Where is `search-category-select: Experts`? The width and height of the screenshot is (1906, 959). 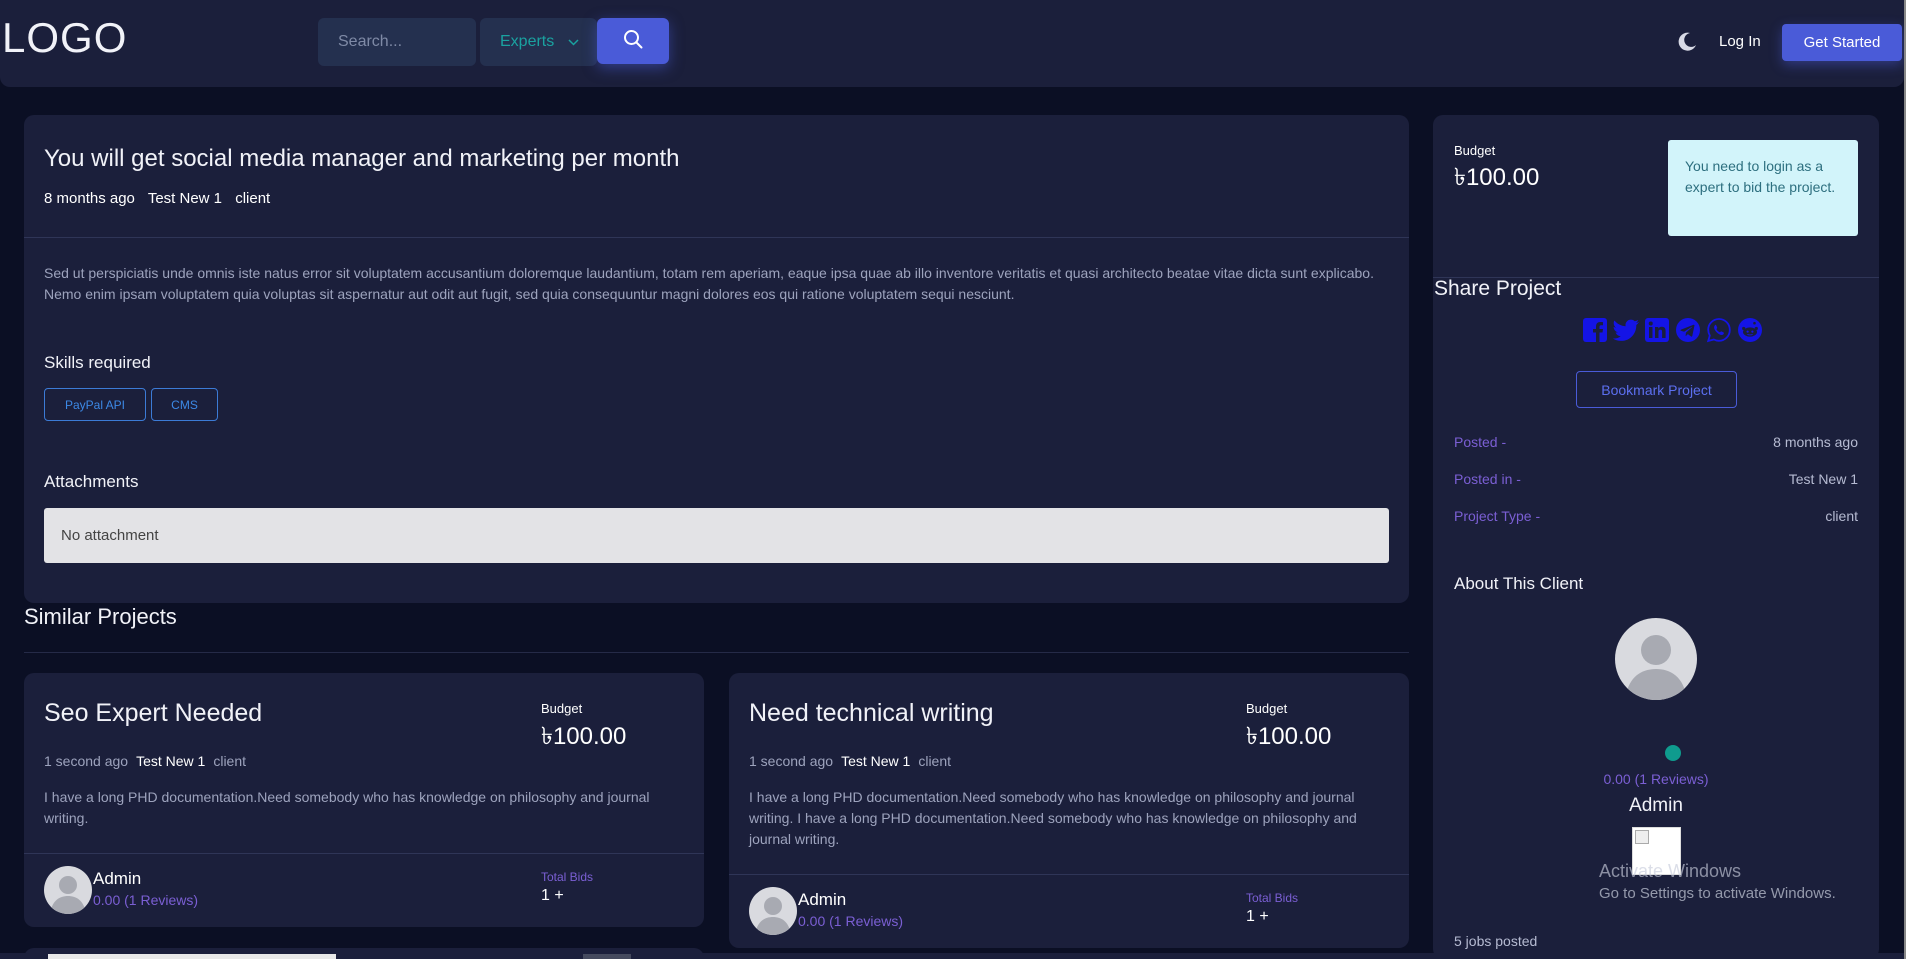 search-category-select: Experts is located at coordinates (538, 42).